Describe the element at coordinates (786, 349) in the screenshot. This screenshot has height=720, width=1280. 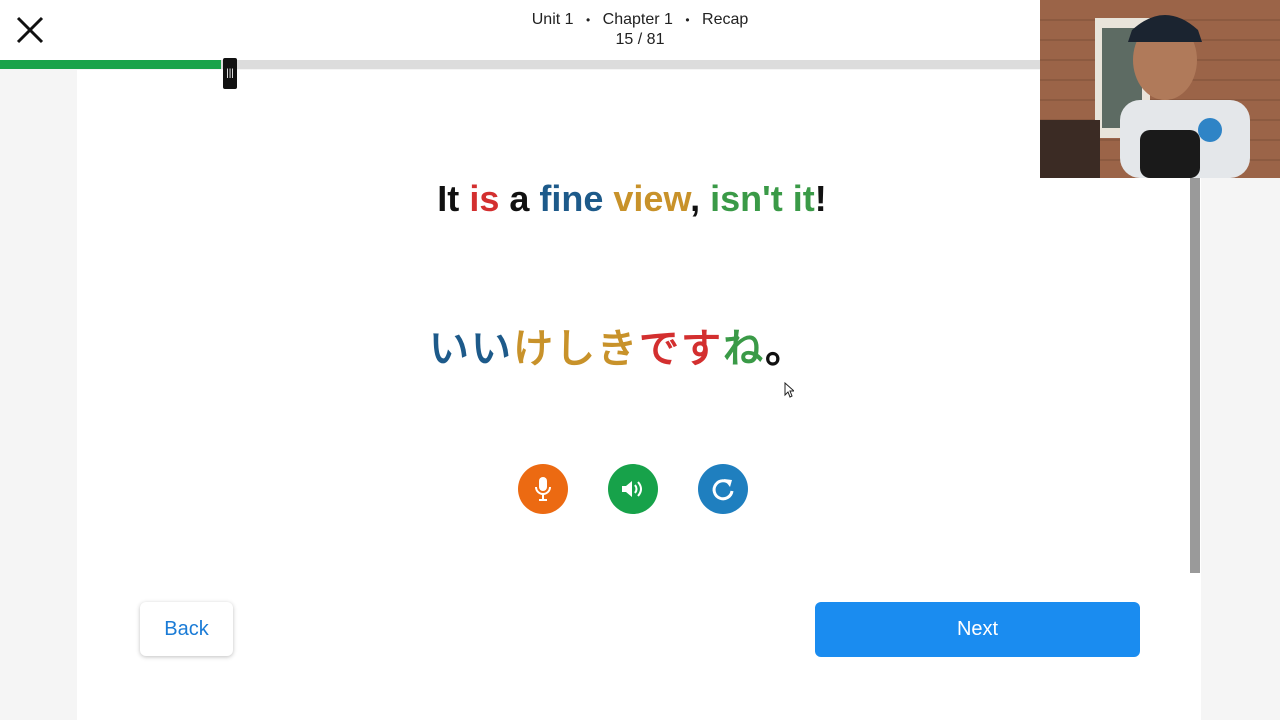
I see `japanese-word: 。` at that location.